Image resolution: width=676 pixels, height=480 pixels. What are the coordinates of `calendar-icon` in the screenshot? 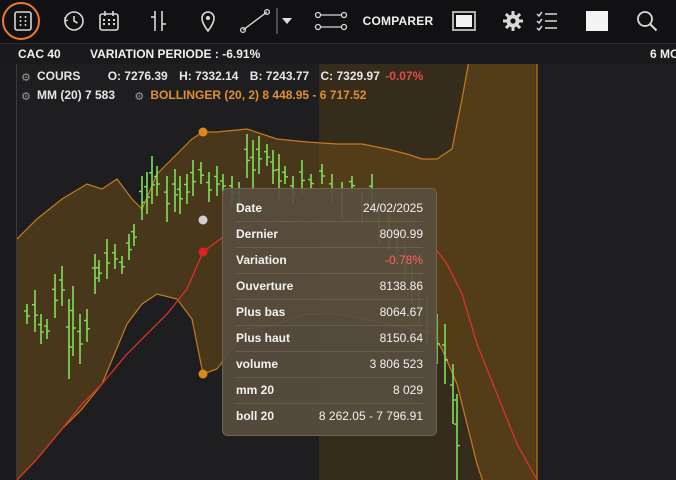 It's located at (109, 21).